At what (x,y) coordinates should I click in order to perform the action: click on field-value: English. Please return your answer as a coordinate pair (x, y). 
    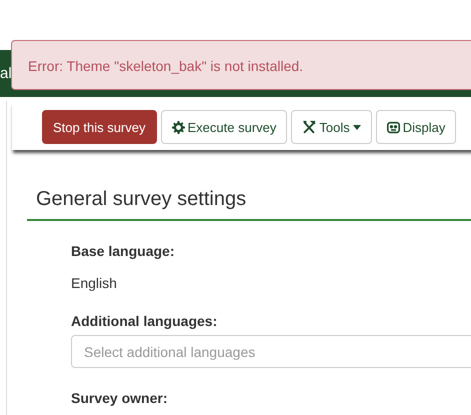
    Looking at the image, I should click on (94, 283).